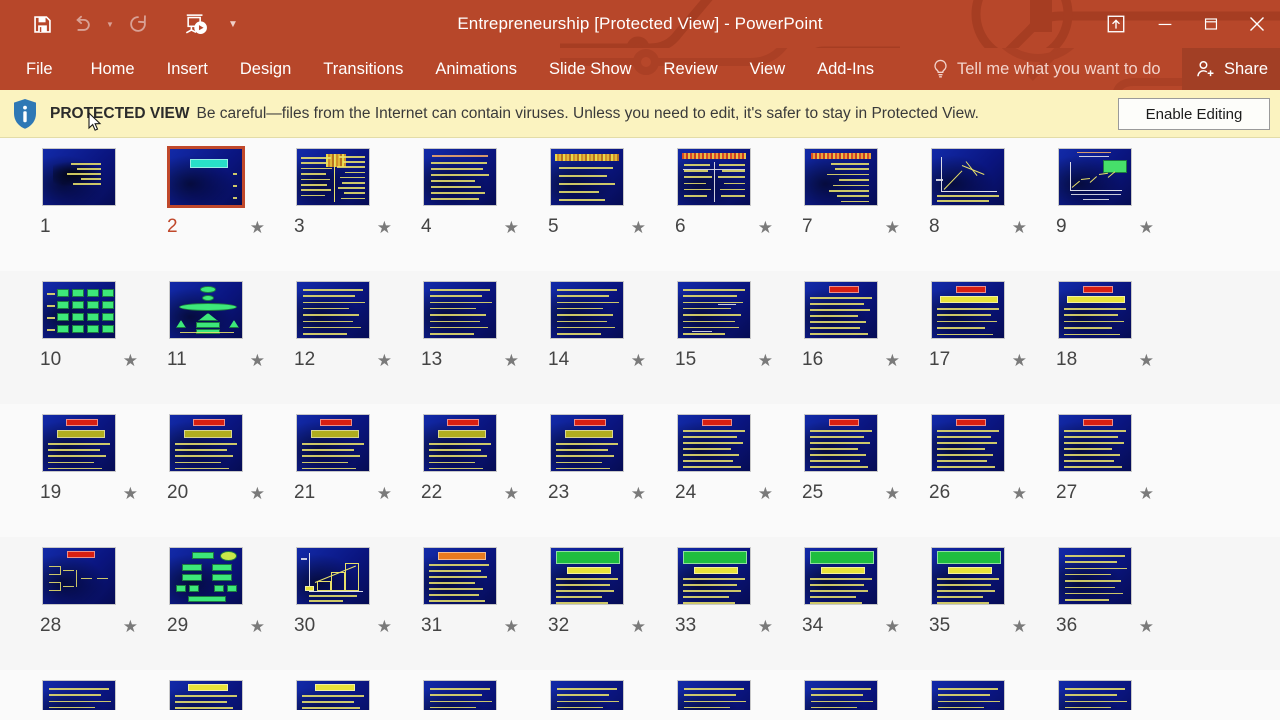 This screenshot has width=1280, height=720. I want to click on slide-thumbnail-9: 9 ★, so click(1113, 188).